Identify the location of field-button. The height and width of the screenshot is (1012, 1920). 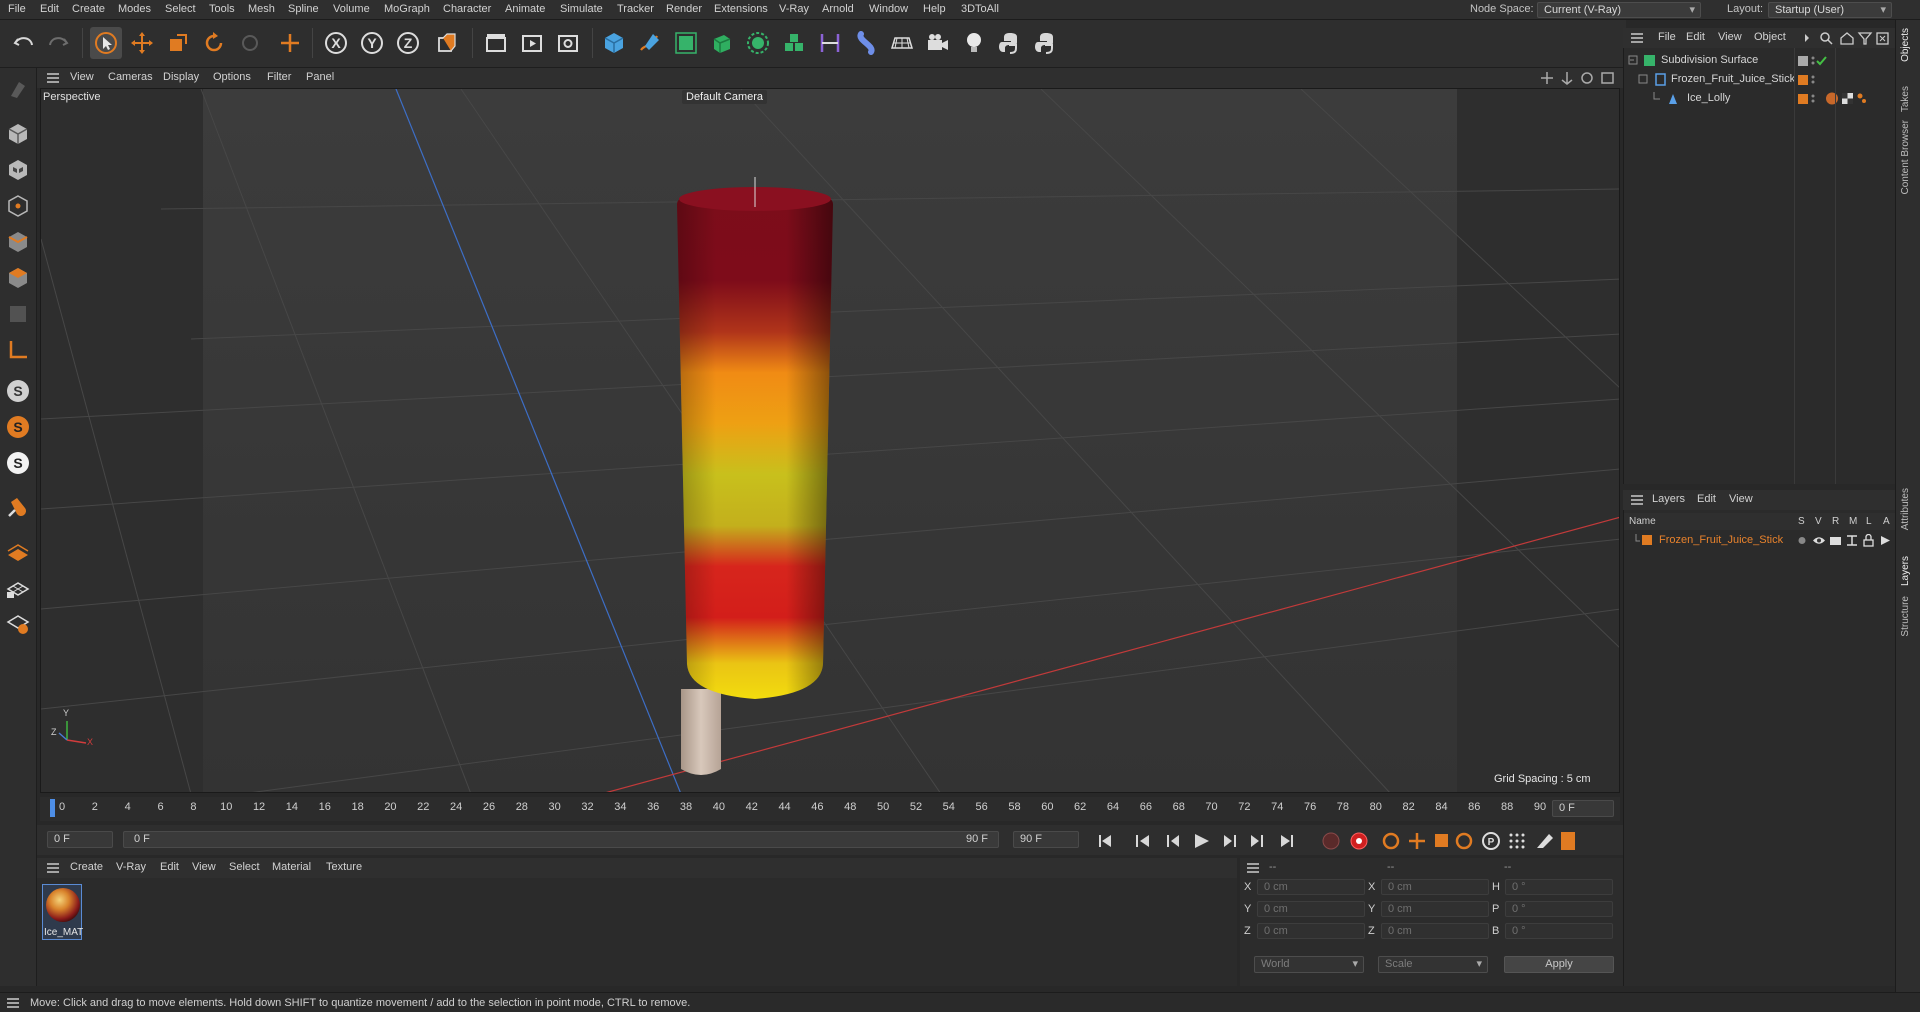
(866, 43).